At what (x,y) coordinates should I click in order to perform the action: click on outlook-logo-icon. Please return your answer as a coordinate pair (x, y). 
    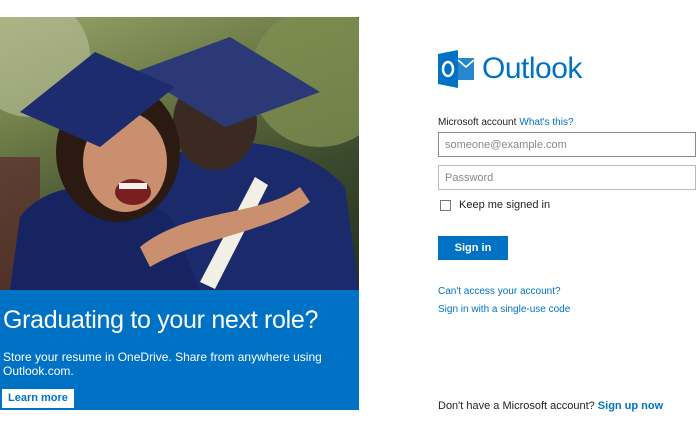
    Looking at the image, I should click on (456, 69).